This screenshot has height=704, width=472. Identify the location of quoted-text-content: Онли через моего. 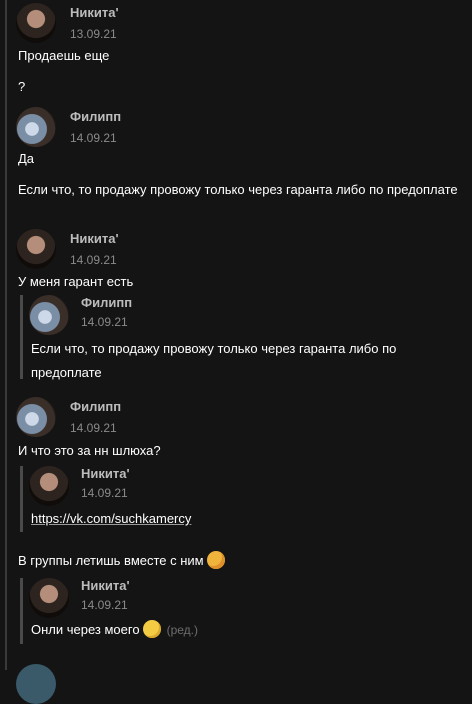
(85, 629).